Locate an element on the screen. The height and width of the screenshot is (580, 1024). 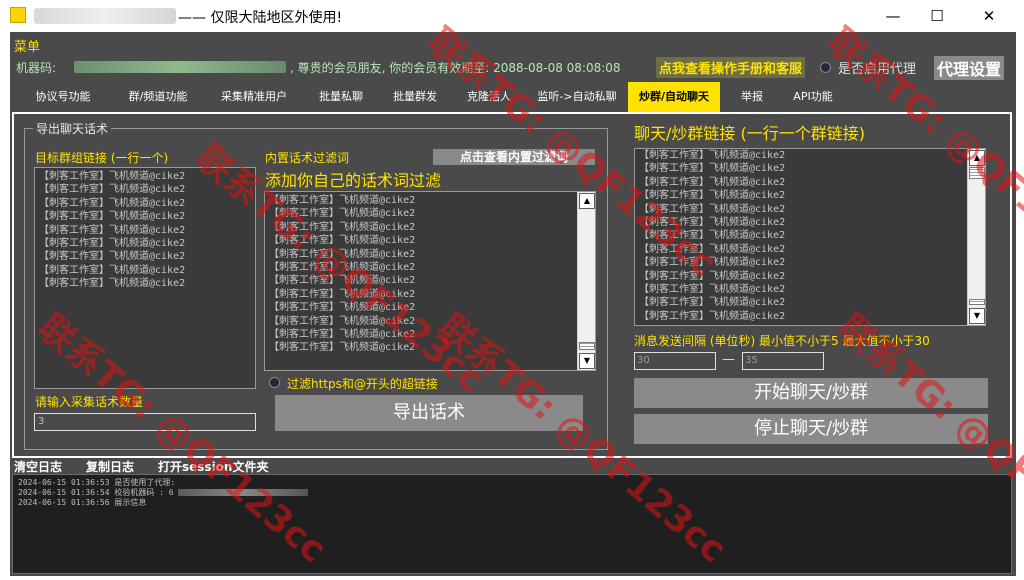
filter-links-radio is located at coordinates (274, 382).